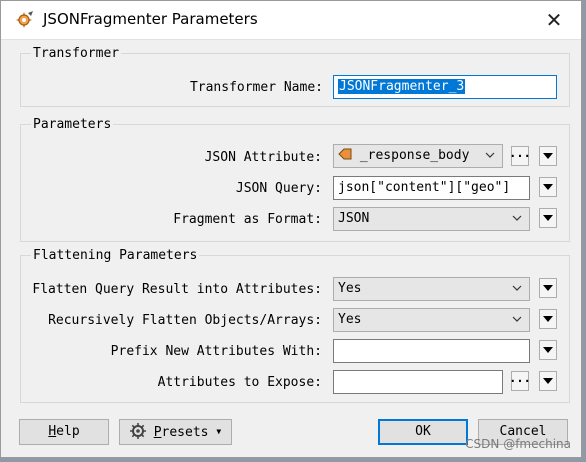 The height and width of the screenshot is (462, 586). I want to click on gear-icon, so click(137, 431).